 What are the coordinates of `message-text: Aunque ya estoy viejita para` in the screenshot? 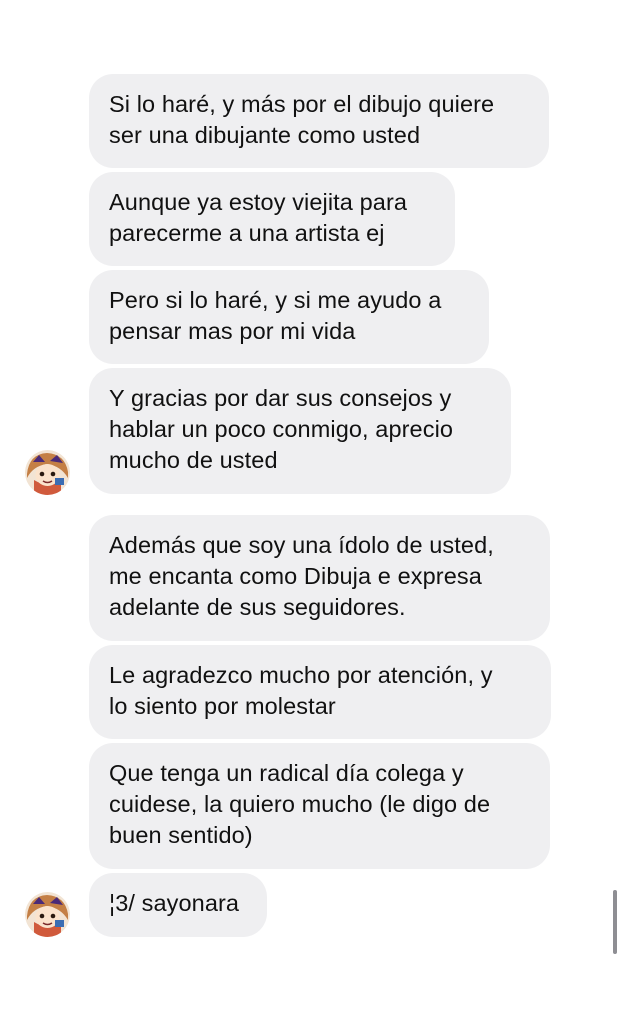 It's located at (258, 202).